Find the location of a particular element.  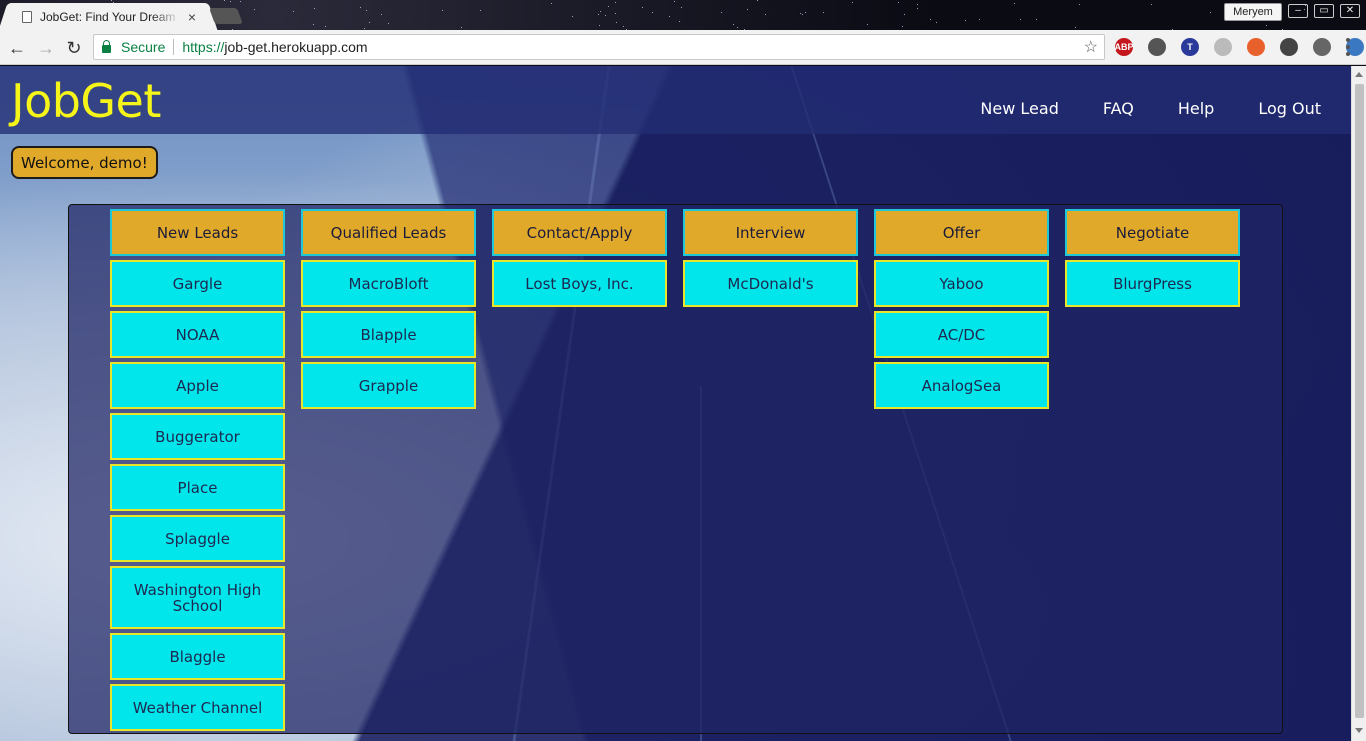

lead-card: McDonald's is located at coordinates (770, 283).